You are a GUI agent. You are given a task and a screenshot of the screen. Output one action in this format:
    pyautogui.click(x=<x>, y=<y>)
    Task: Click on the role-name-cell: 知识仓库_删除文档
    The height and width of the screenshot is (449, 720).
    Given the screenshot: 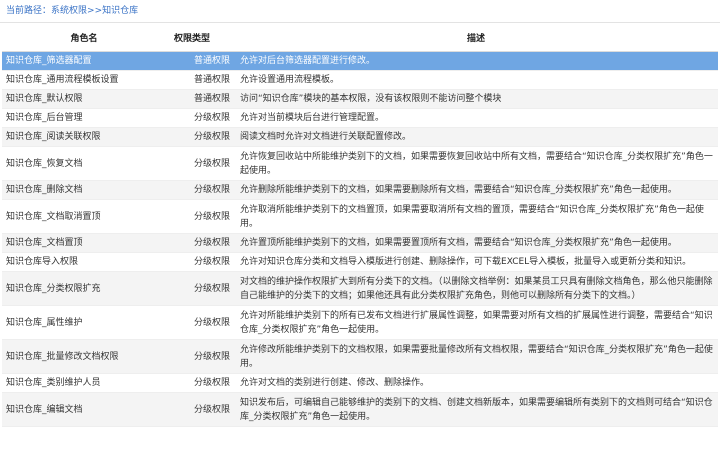 What is the action you would take?
    pyautogui.click(x=84, y=190)
    